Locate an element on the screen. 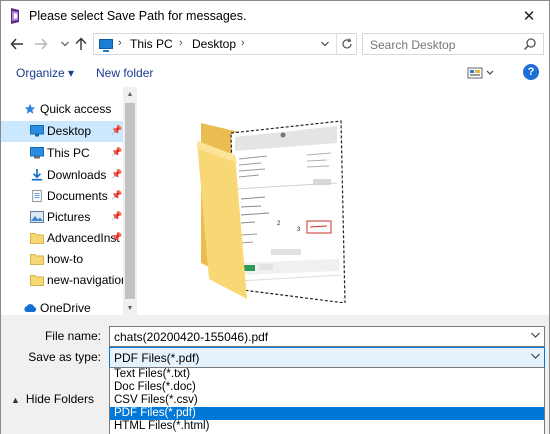  app-icon is located at coordinates (15, 16).